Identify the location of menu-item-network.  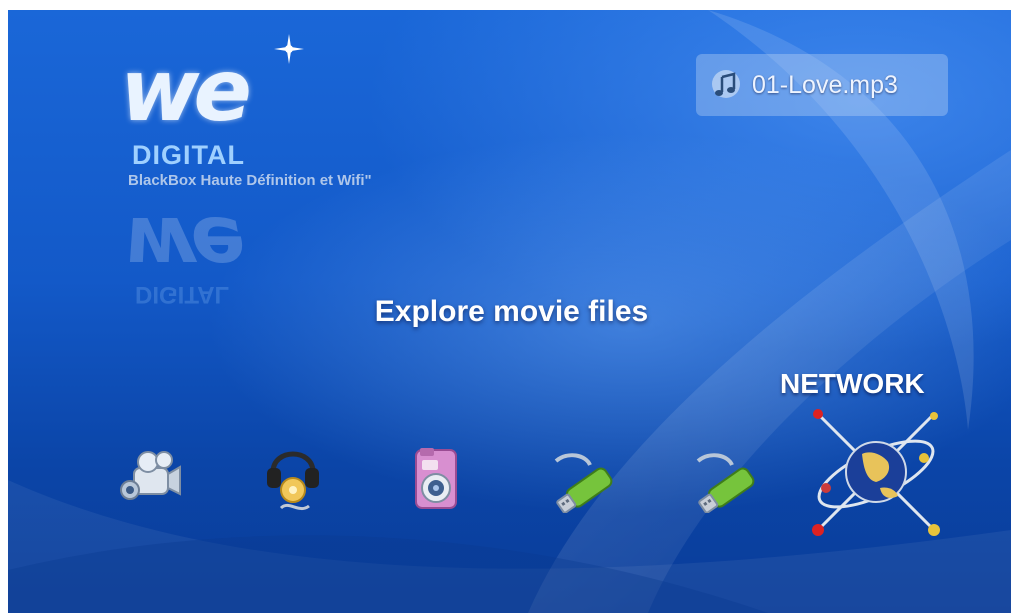
(876, 477).